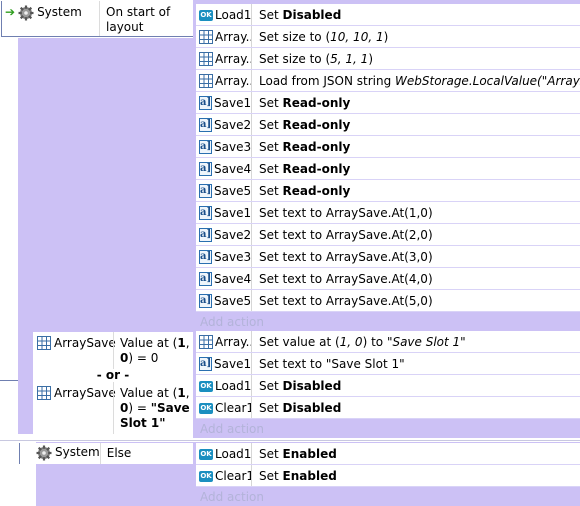 The height and width of the screenshot is (506, 580). What do you see at coordinates (232, 497) in the screenshot?
I see `event3-add-action: Add action` at bounding box center [232, 497].